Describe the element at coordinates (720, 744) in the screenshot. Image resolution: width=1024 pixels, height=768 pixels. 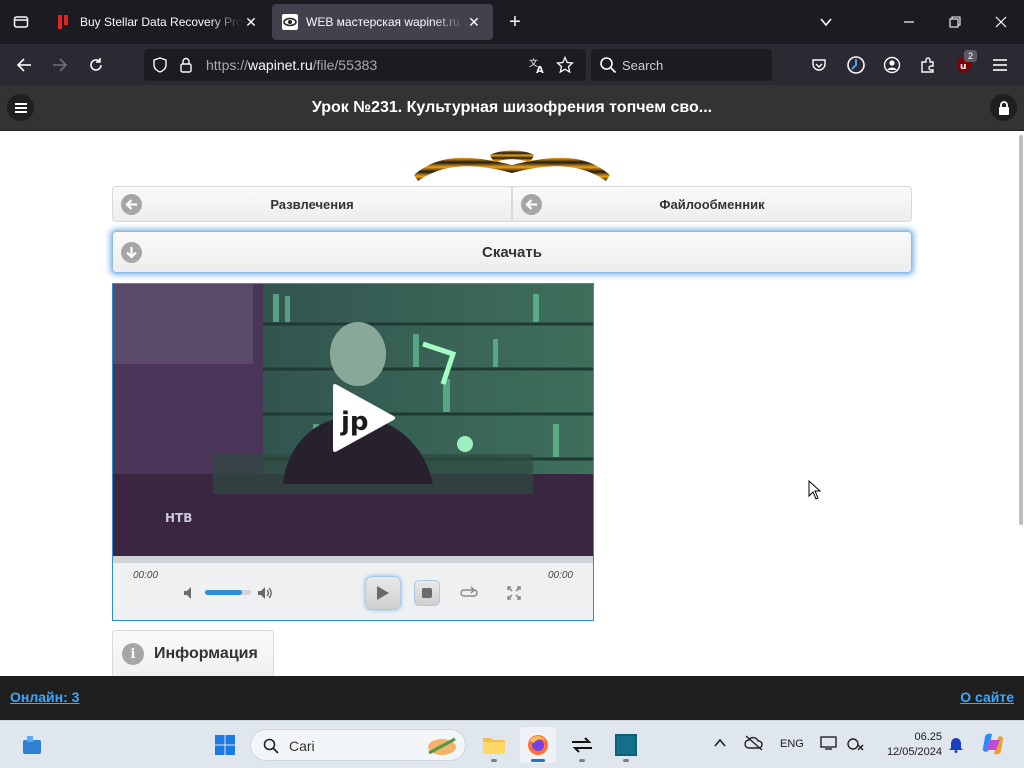
I see `show-hidden-icons-button` at that location.